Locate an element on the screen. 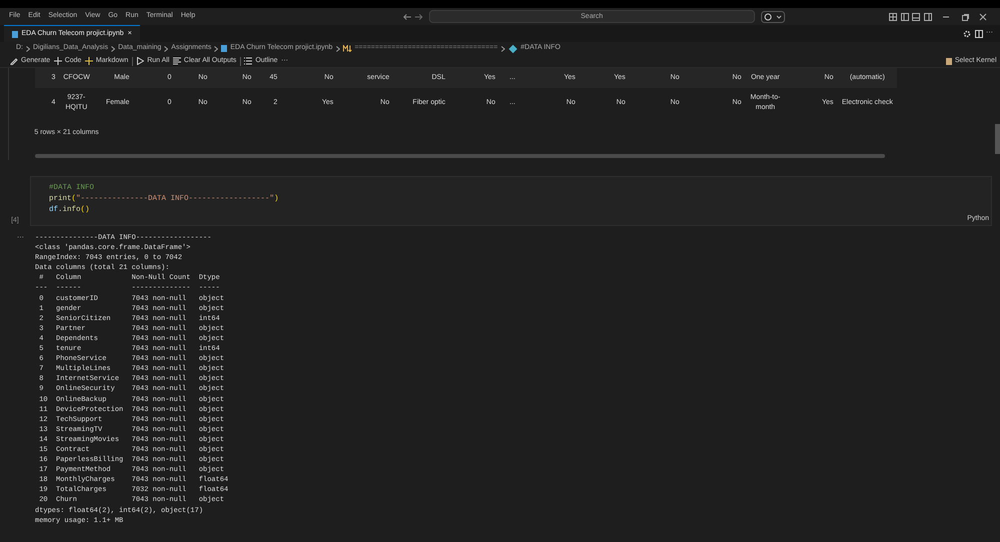  back-arrow-icon is located at coordinates (407, 17).